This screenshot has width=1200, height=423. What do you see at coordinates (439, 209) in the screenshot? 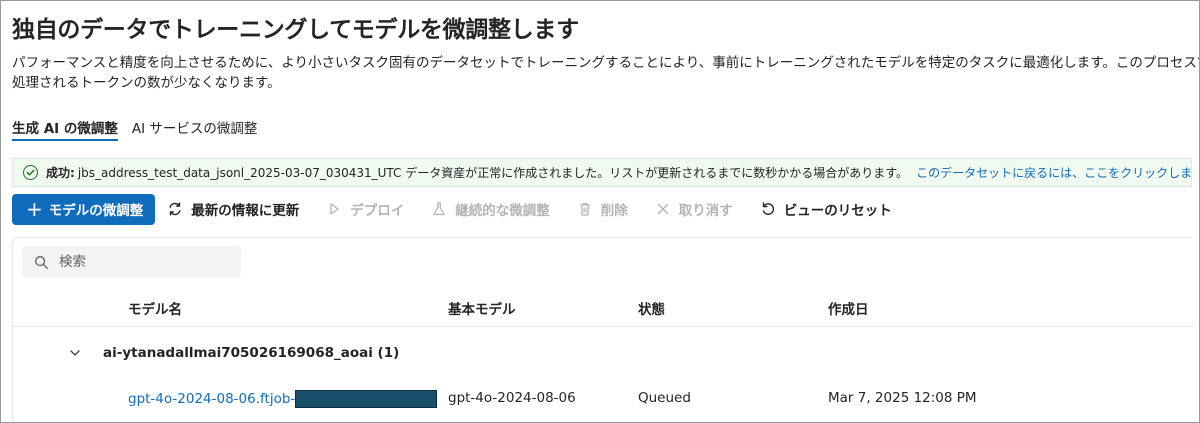
I see `flask-icon` at bounding box center [439, 209].